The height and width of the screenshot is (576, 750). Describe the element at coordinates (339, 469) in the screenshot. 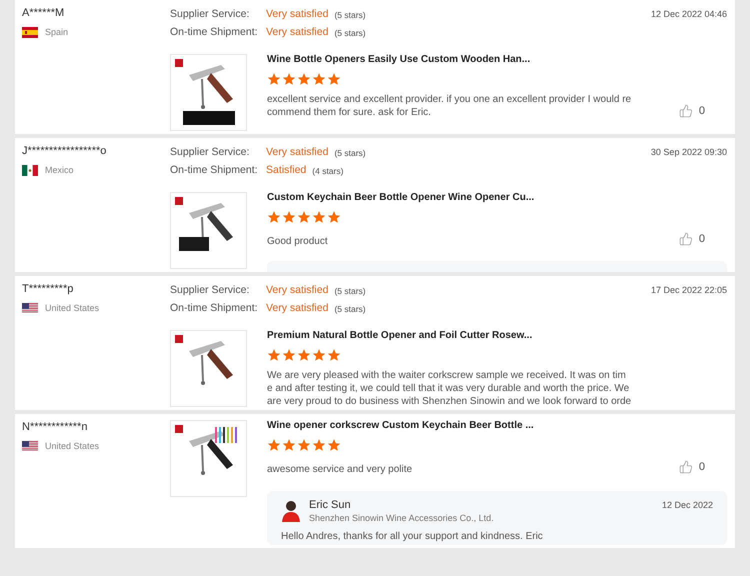

I see `review-text: awesome service and very polite` at that location.